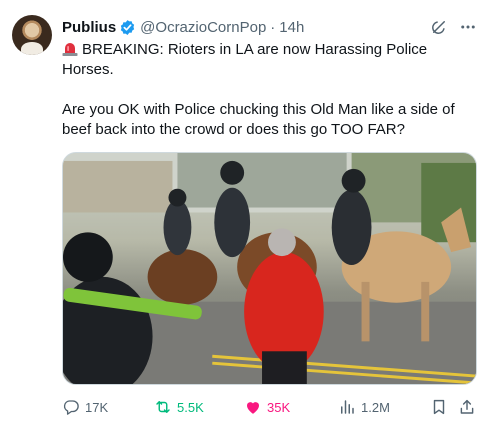 The height and width of the screenshot is (432, 500). What do you see at coordinates (375, 407) in the screenshot?
I see `view-count: 1.2M` at bounding box center [375, 407].